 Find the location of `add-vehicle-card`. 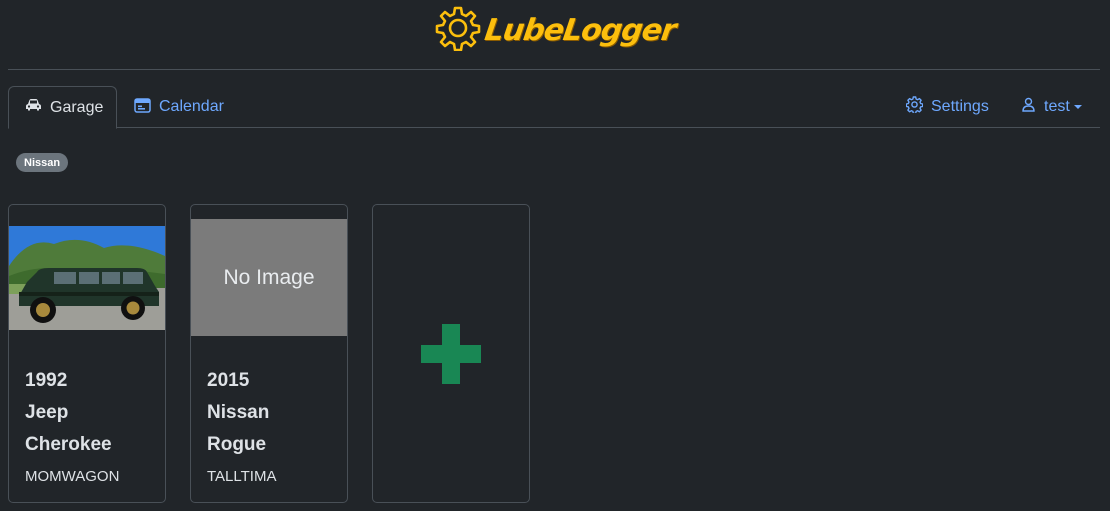

add-vehicle-card is located at coordinates (451, 353).